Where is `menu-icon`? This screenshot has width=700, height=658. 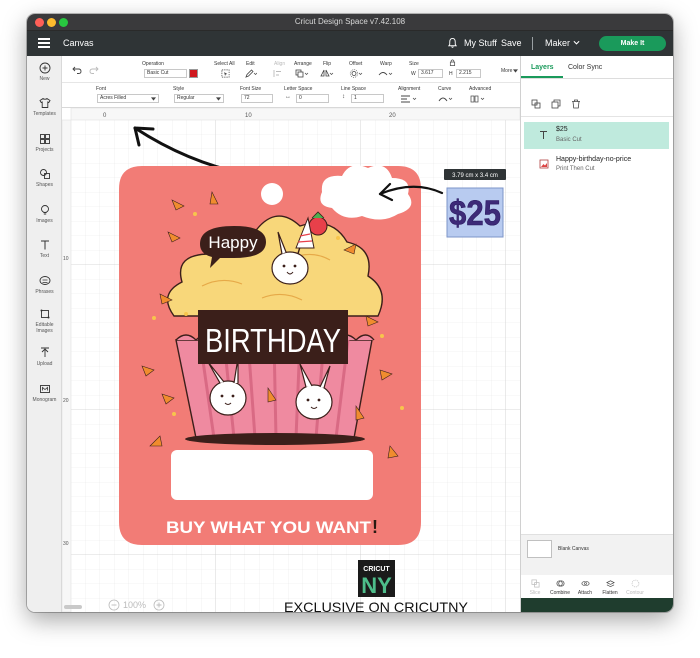 menu-icon is located at coordinates (44, 43).